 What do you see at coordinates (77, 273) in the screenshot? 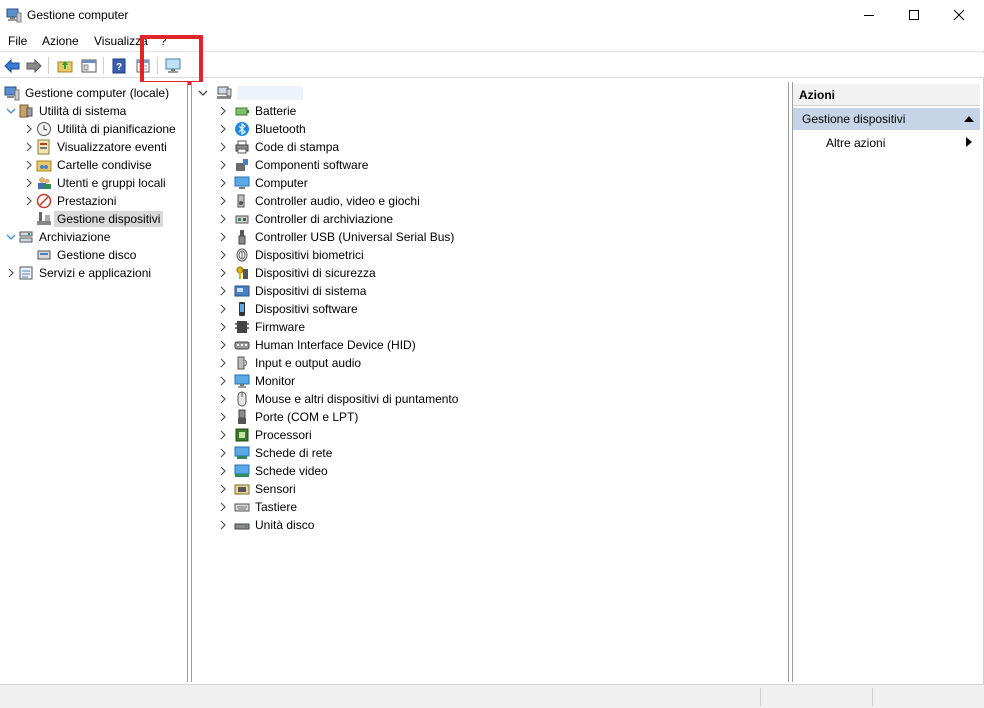
I see `tree-item: Servizi e applicazioni` at bounding box center [77, 273].